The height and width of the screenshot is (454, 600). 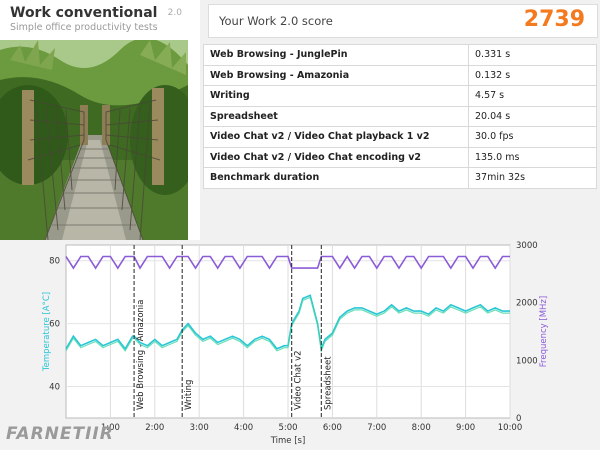 What do you see at coordinates (243, 428) in the screenshot?
I see `x-tick-label: 4:00` at bounding box center [243, 428].